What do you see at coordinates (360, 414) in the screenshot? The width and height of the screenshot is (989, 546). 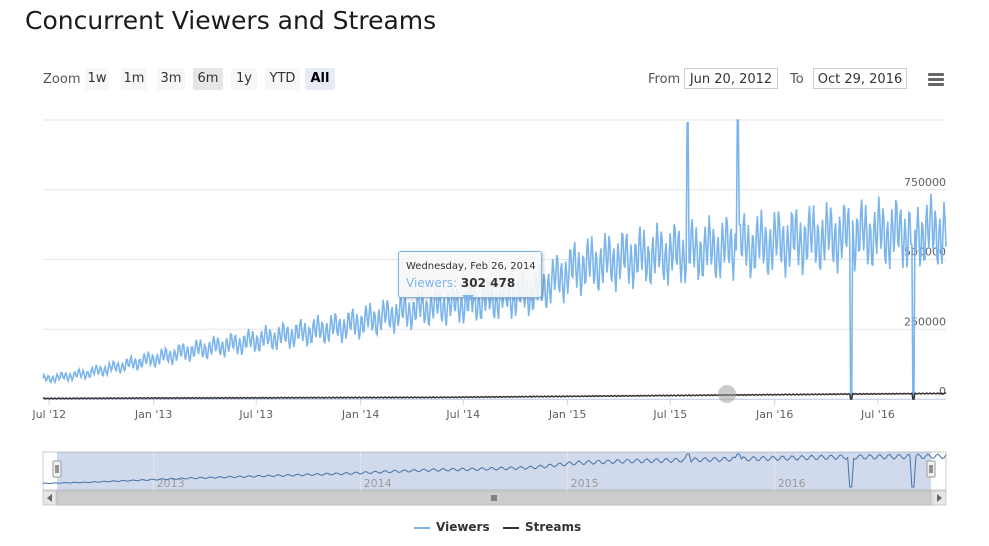 I see `x-tick-label: Jan '14` at bounding box center [360, 414].